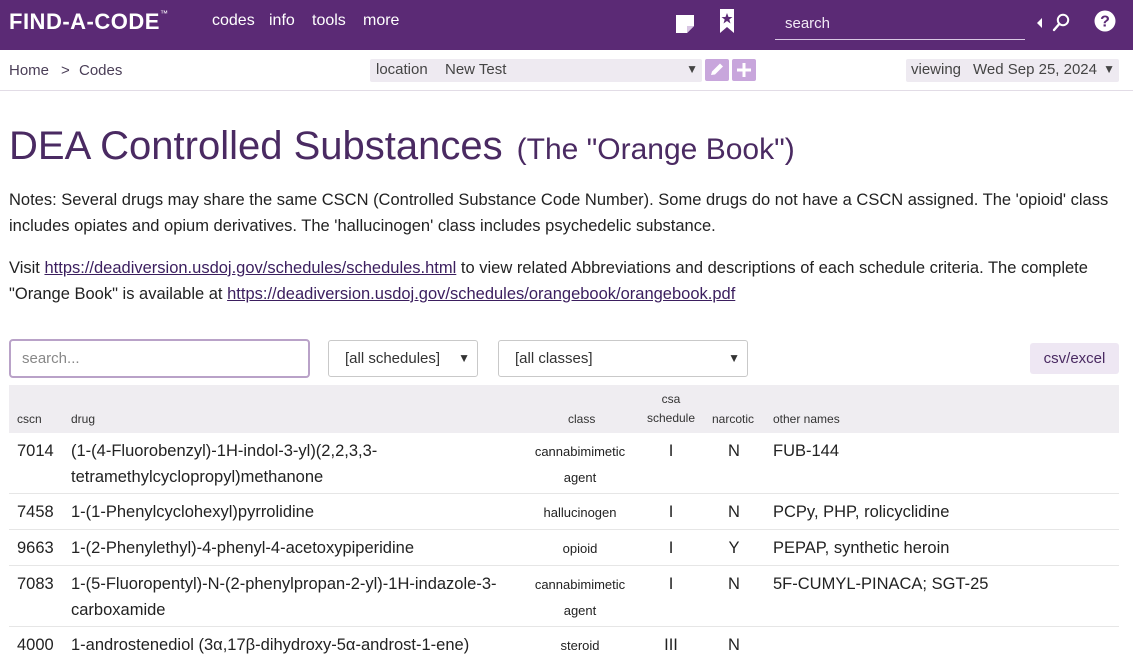  What do you see at coordinates (536, 70) in the screenshot?
I see `location-select: location New Test ▼` at bounding box center [536, 70].